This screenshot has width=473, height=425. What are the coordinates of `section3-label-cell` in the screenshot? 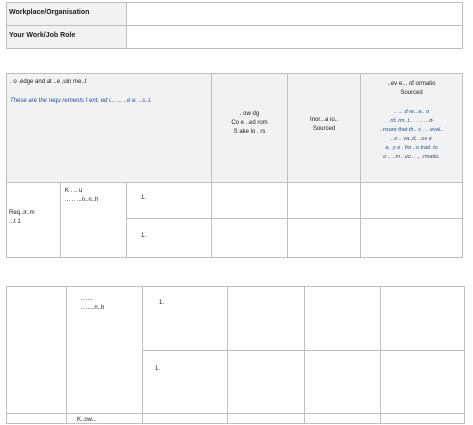 It's located at (36, 418).